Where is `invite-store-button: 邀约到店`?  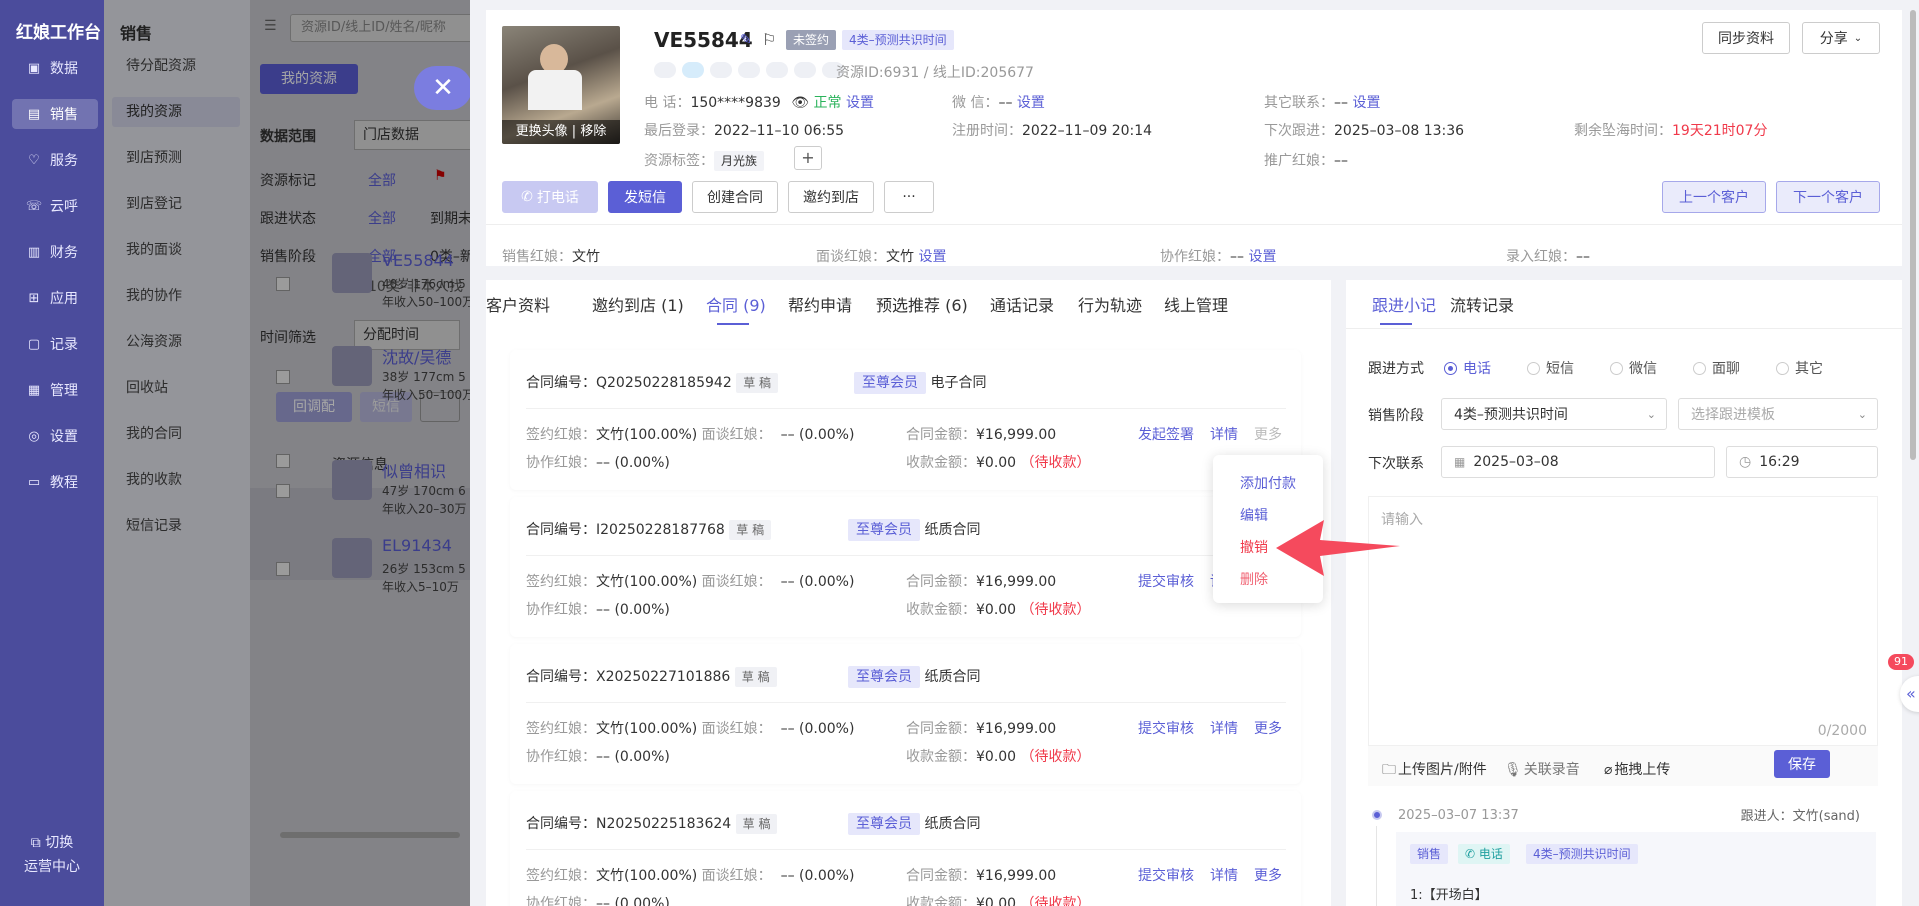 invite-store-button: 邀约到店 is located at coordinates (831, 197).